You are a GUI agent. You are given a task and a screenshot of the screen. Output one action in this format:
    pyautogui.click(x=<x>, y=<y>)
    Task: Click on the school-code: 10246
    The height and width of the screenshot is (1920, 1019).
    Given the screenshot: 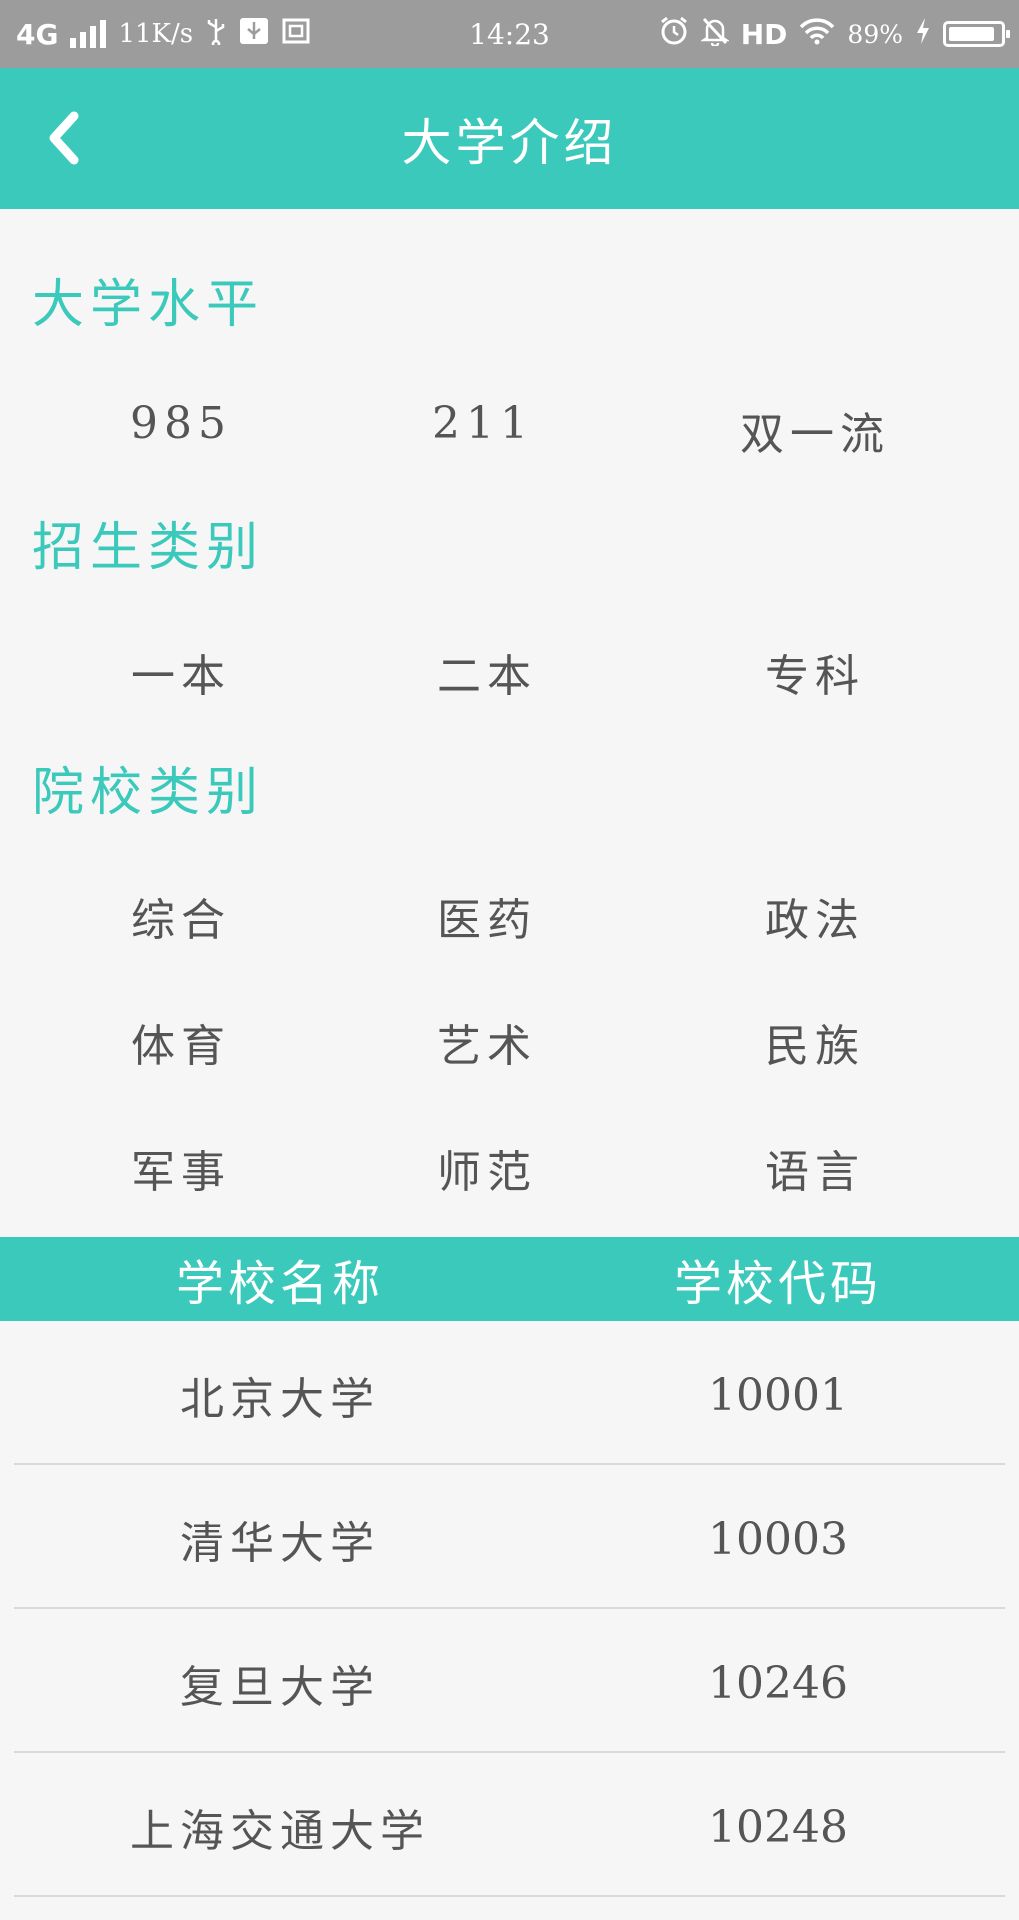 What is the action you would take?
    pyautogui.click(x=778, y=1683)
    